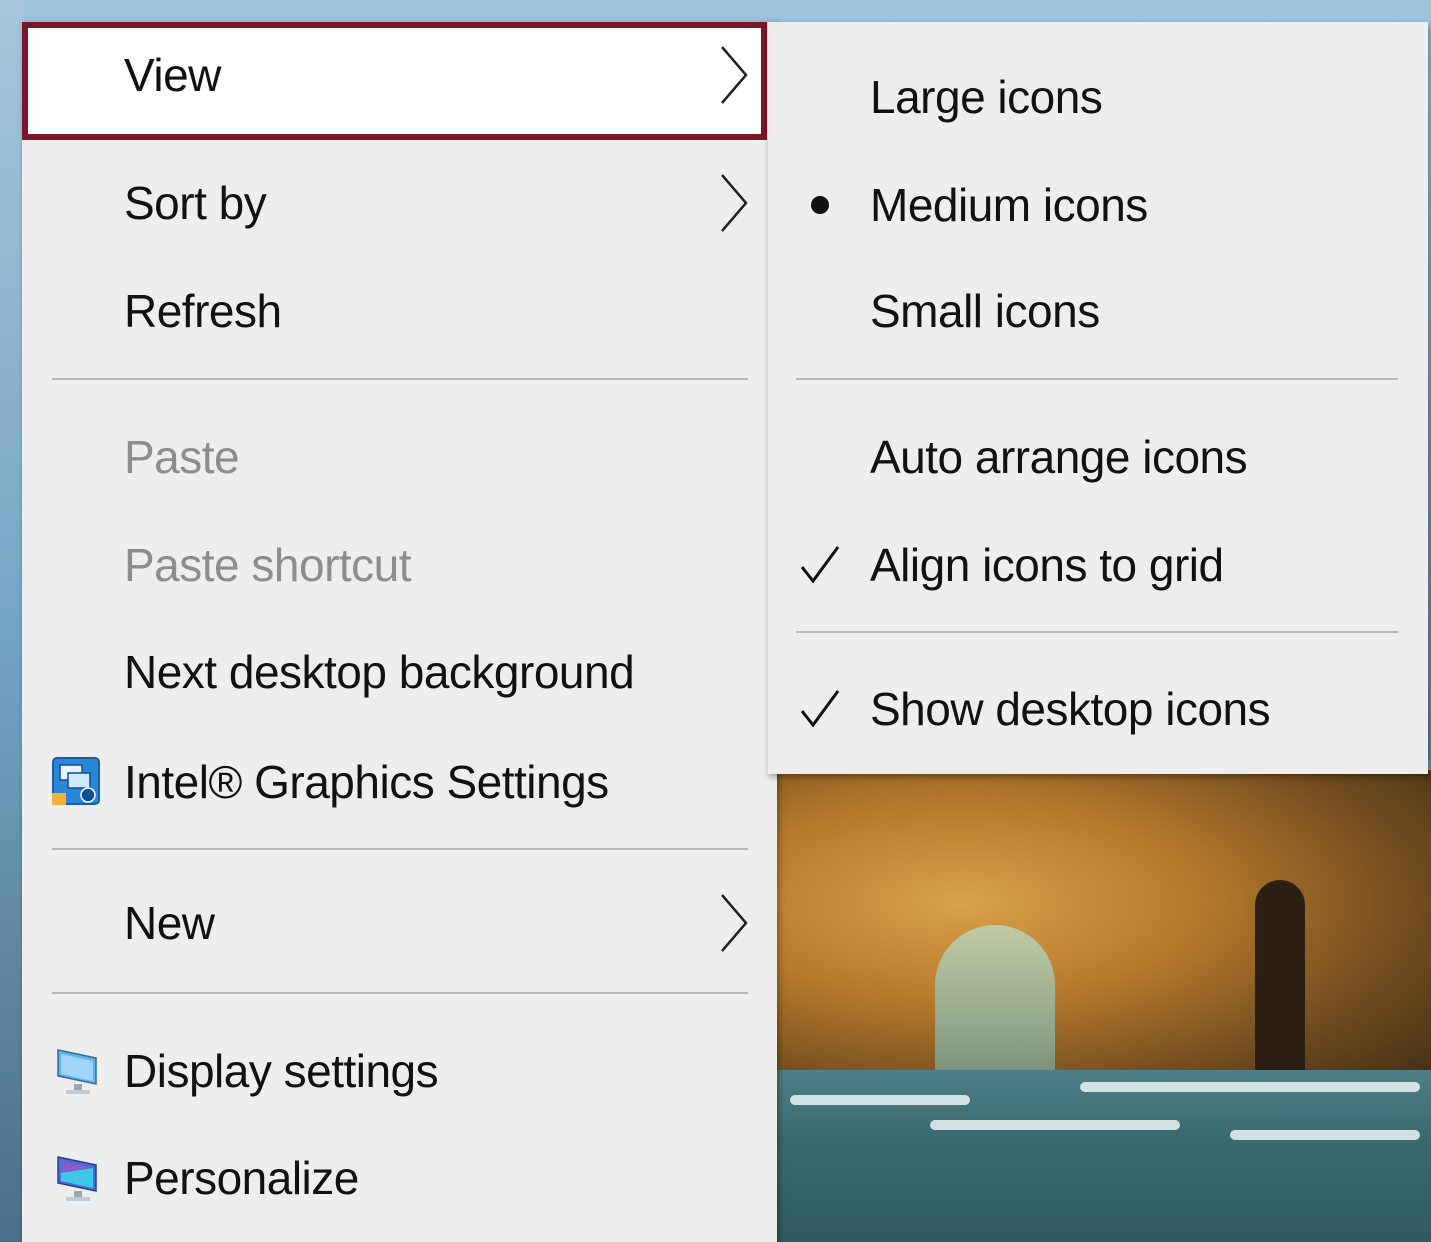 The width and height of the screenshot is (1431, 1242). What do you see at coordinates (399, 923) in the screenshot?
I see `menu-item-new: New` at bounding box center [399, 923].